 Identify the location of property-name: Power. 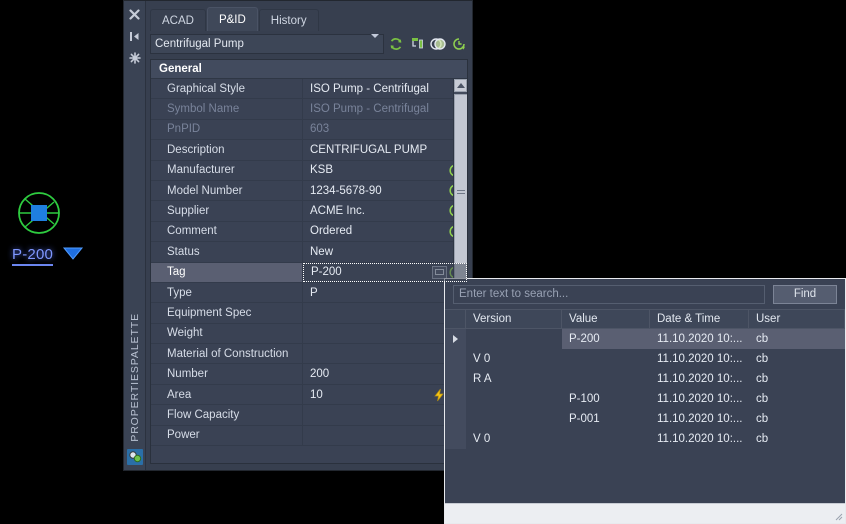
(227, 435).